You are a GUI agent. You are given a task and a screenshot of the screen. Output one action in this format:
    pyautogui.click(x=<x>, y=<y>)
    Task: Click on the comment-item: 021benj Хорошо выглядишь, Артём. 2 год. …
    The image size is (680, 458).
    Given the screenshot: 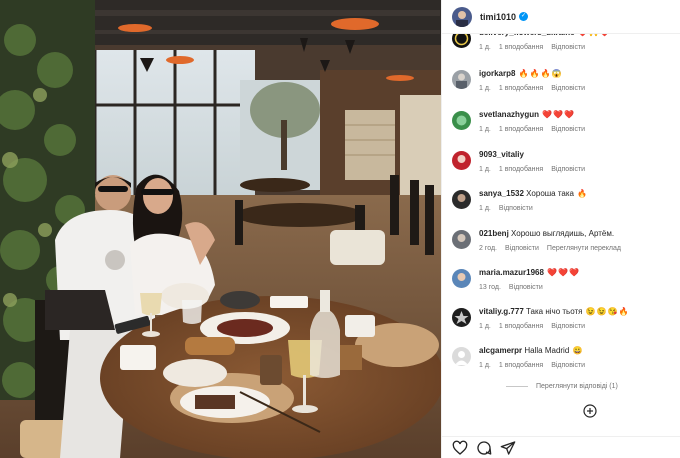 What is the action you would take?
    pyautogui.click(x=564, y=240)
    